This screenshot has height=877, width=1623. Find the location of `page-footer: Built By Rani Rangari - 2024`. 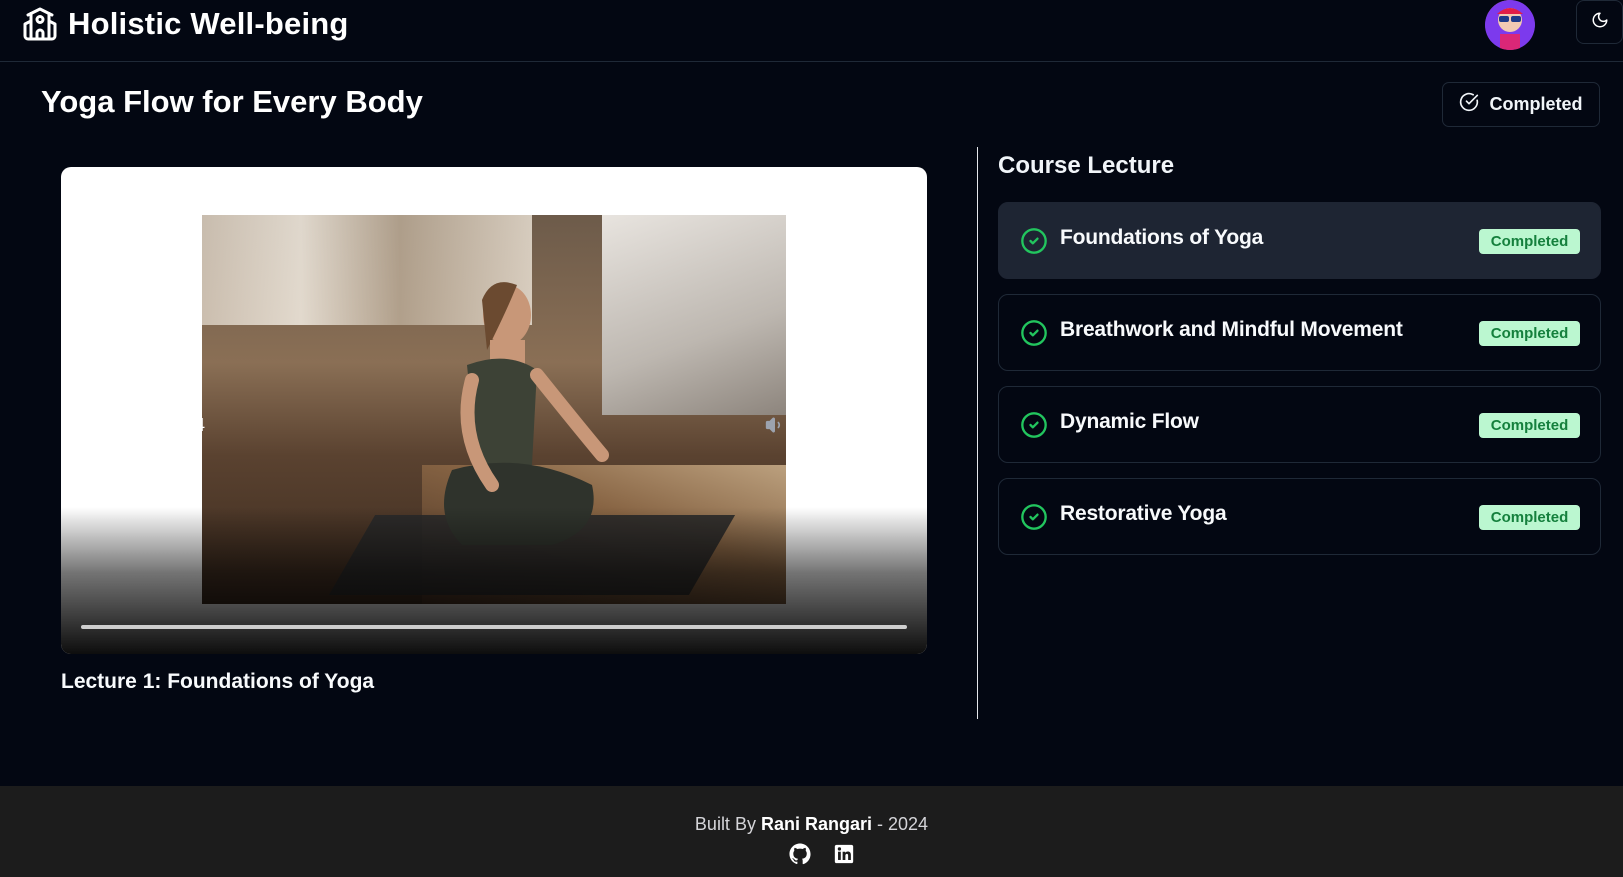

page-footer: Built By Rani Rangari - 2024 is located at coordinates (811, 831).